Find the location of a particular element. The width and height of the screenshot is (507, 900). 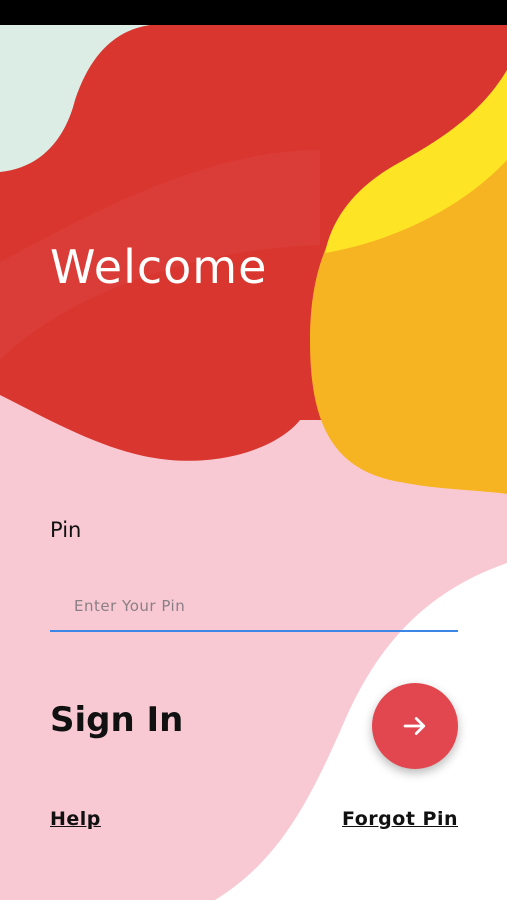

welcome-title: Welcome is located at coordinates (159, 267).